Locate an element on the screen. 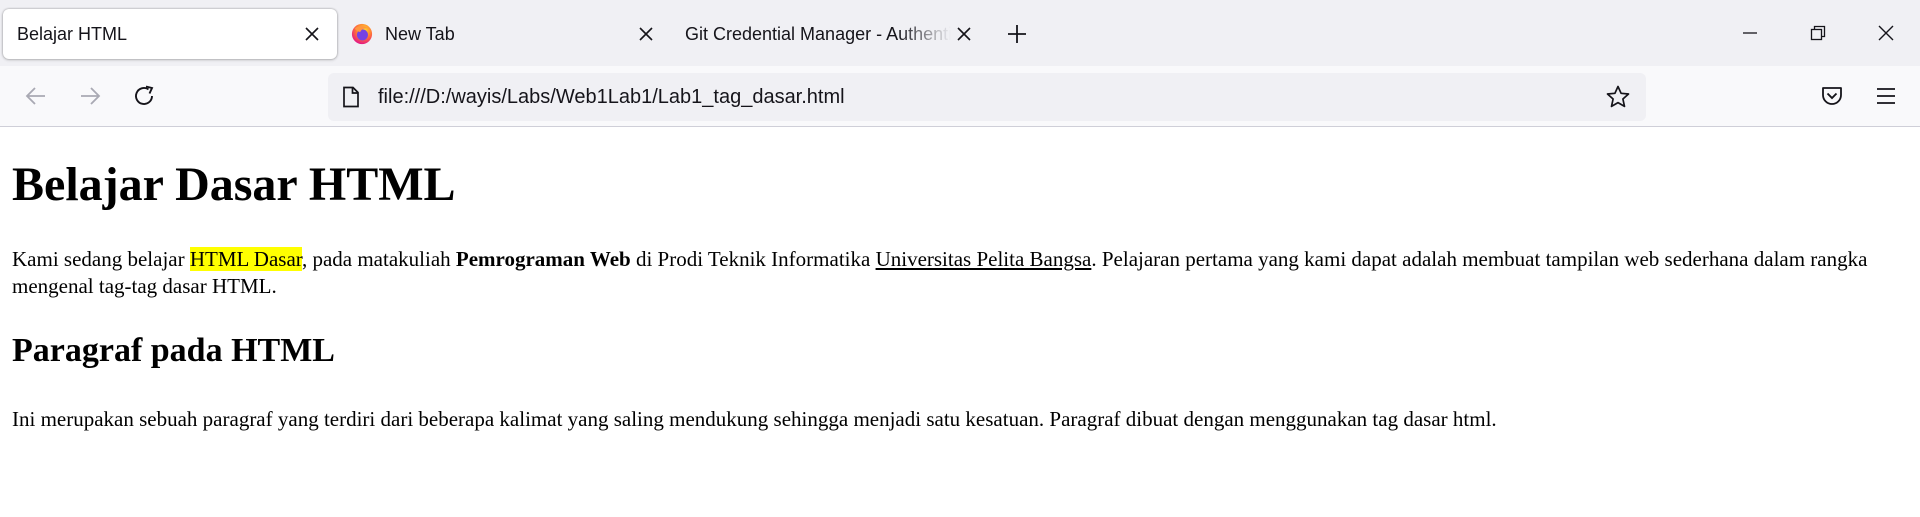  forward-arrow-icon is located at coordinates (91, 96).